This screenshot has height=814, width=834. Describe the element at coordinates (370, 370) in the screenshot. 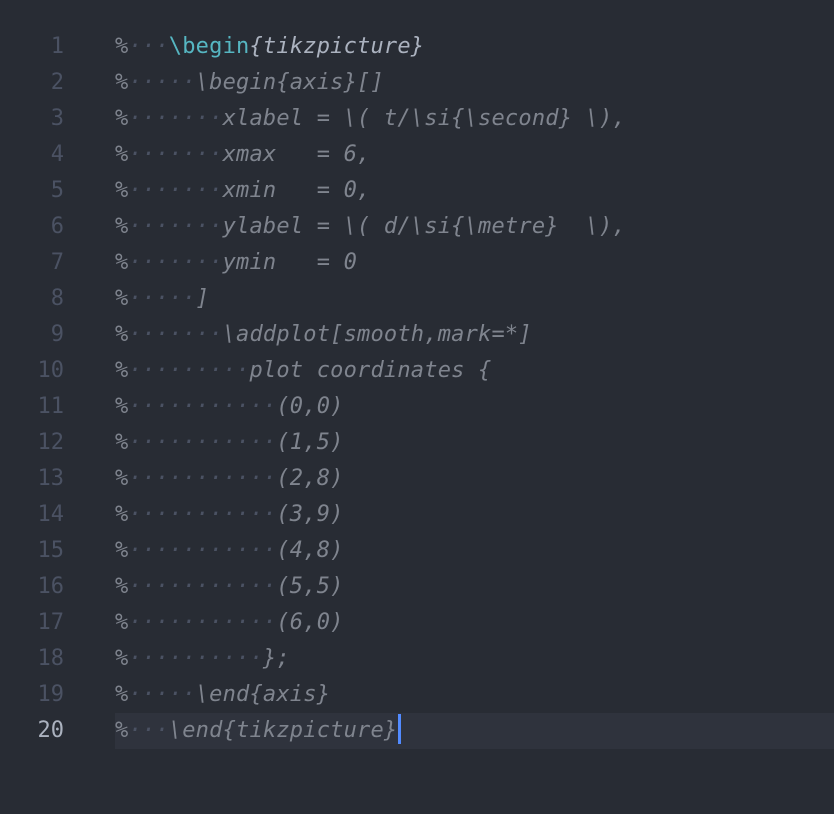

I see `code-text: plot coordinates {` at that location.